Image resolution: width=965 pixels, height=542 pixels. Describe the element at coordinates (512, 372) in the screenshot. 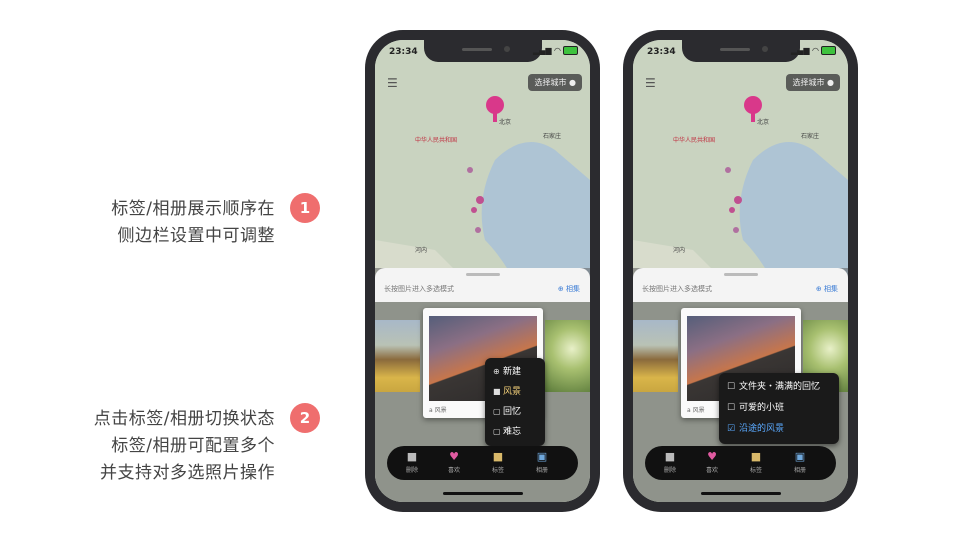

I see `tag-menu-label: 新建` at that location.